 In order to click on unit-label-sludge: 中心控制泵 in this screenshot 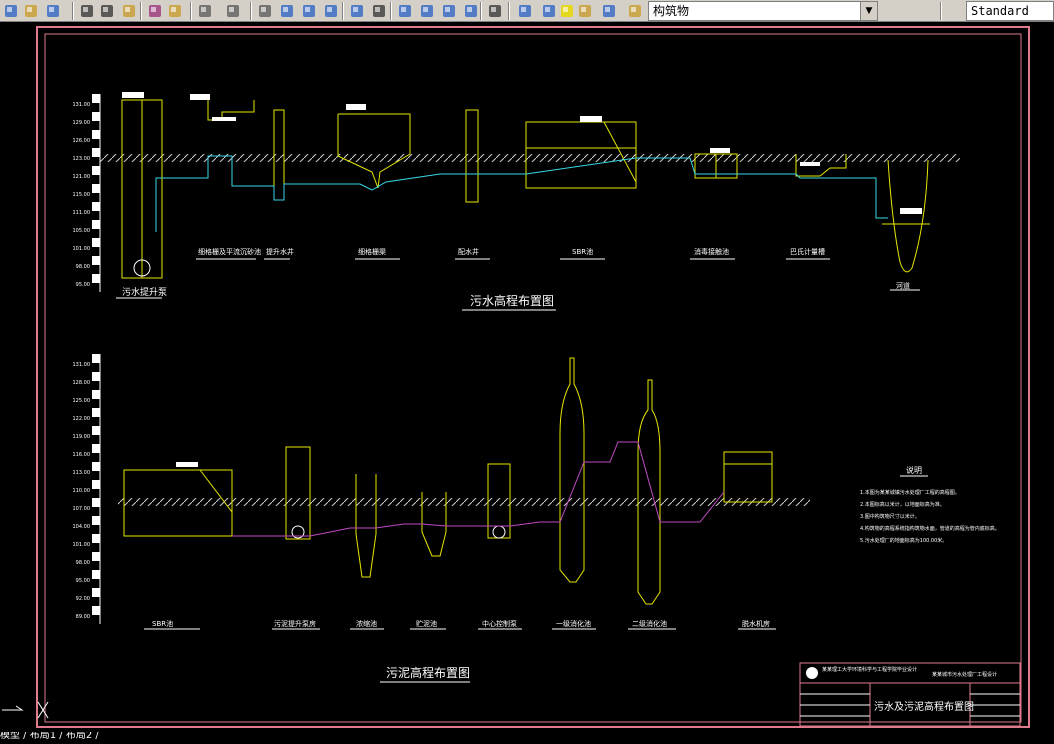, I will do `click(499, 623)`.